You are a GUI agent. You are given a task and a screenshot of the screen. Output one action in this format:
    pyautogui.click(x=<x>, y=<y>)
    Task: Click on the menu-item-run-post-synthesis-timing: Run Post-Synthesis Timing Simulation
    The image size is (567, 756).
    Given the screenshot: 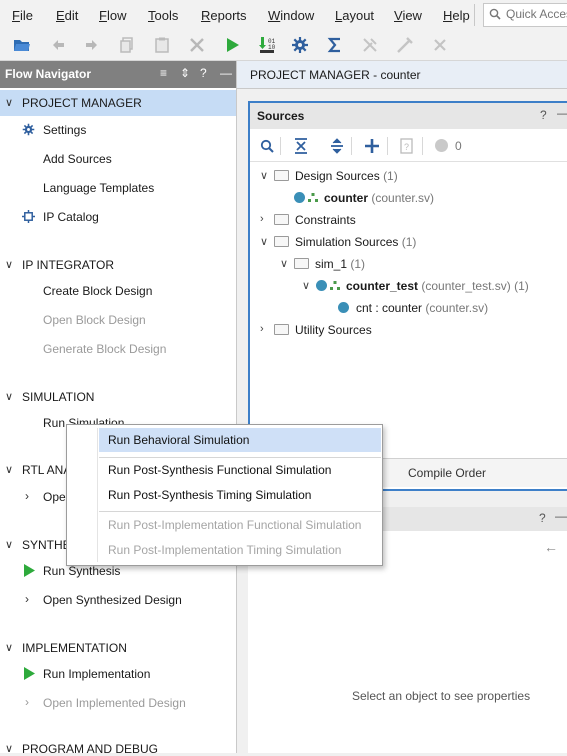 What is the action you would take?
    pyautogui.click(x=209, y=495)
    